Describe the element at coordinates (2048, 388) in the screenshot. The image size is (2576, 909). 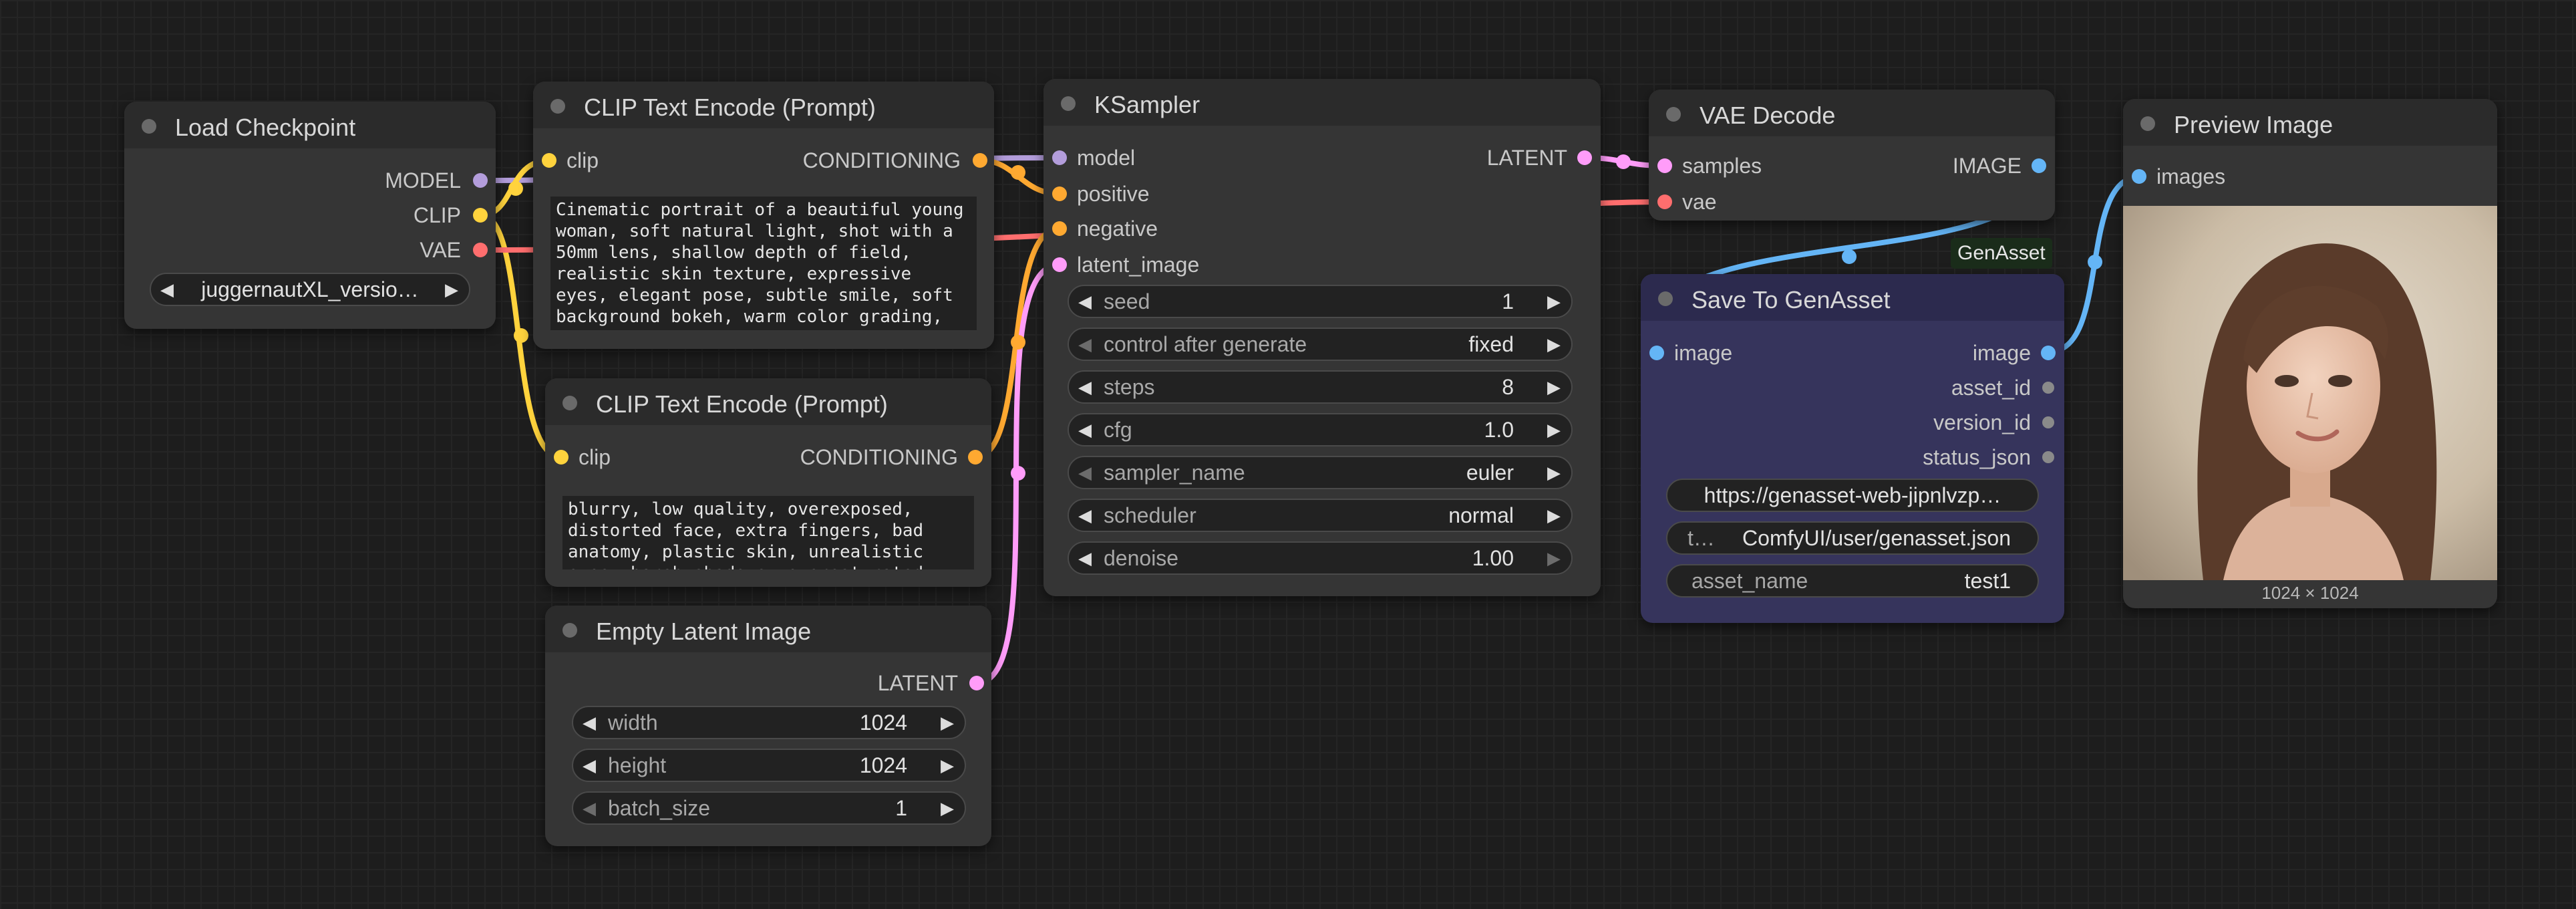
I see `output-slot-asset-id` at that location.